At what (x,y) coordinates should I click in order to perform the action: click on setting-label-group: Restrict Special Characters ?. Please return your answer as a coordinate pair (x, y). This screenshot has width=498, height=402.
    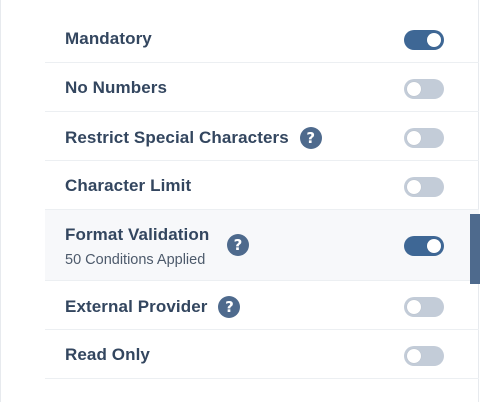
    Looking at the image, I should click on (193, 138).